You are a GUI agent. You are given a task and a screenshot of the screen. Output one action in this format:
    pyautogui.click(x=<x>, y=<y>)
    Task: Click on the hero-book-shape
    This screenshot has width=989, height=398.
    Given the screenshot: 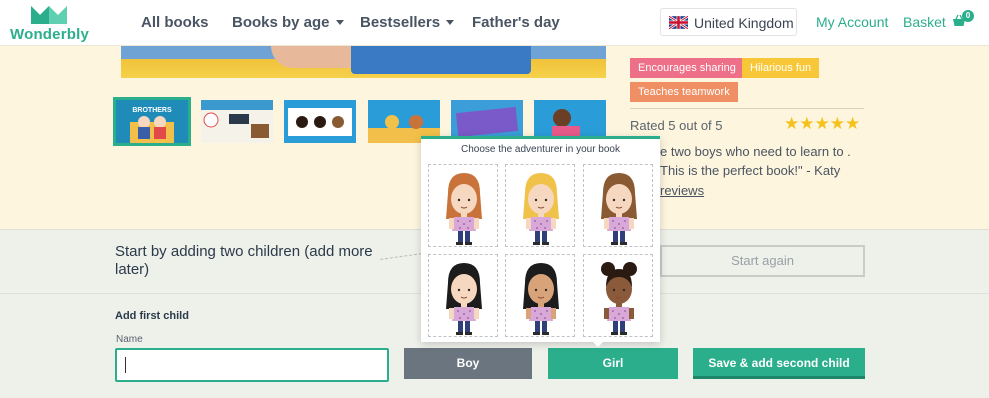 What is the action you would take?
    pyautogui.click(x=441, y=60)
    